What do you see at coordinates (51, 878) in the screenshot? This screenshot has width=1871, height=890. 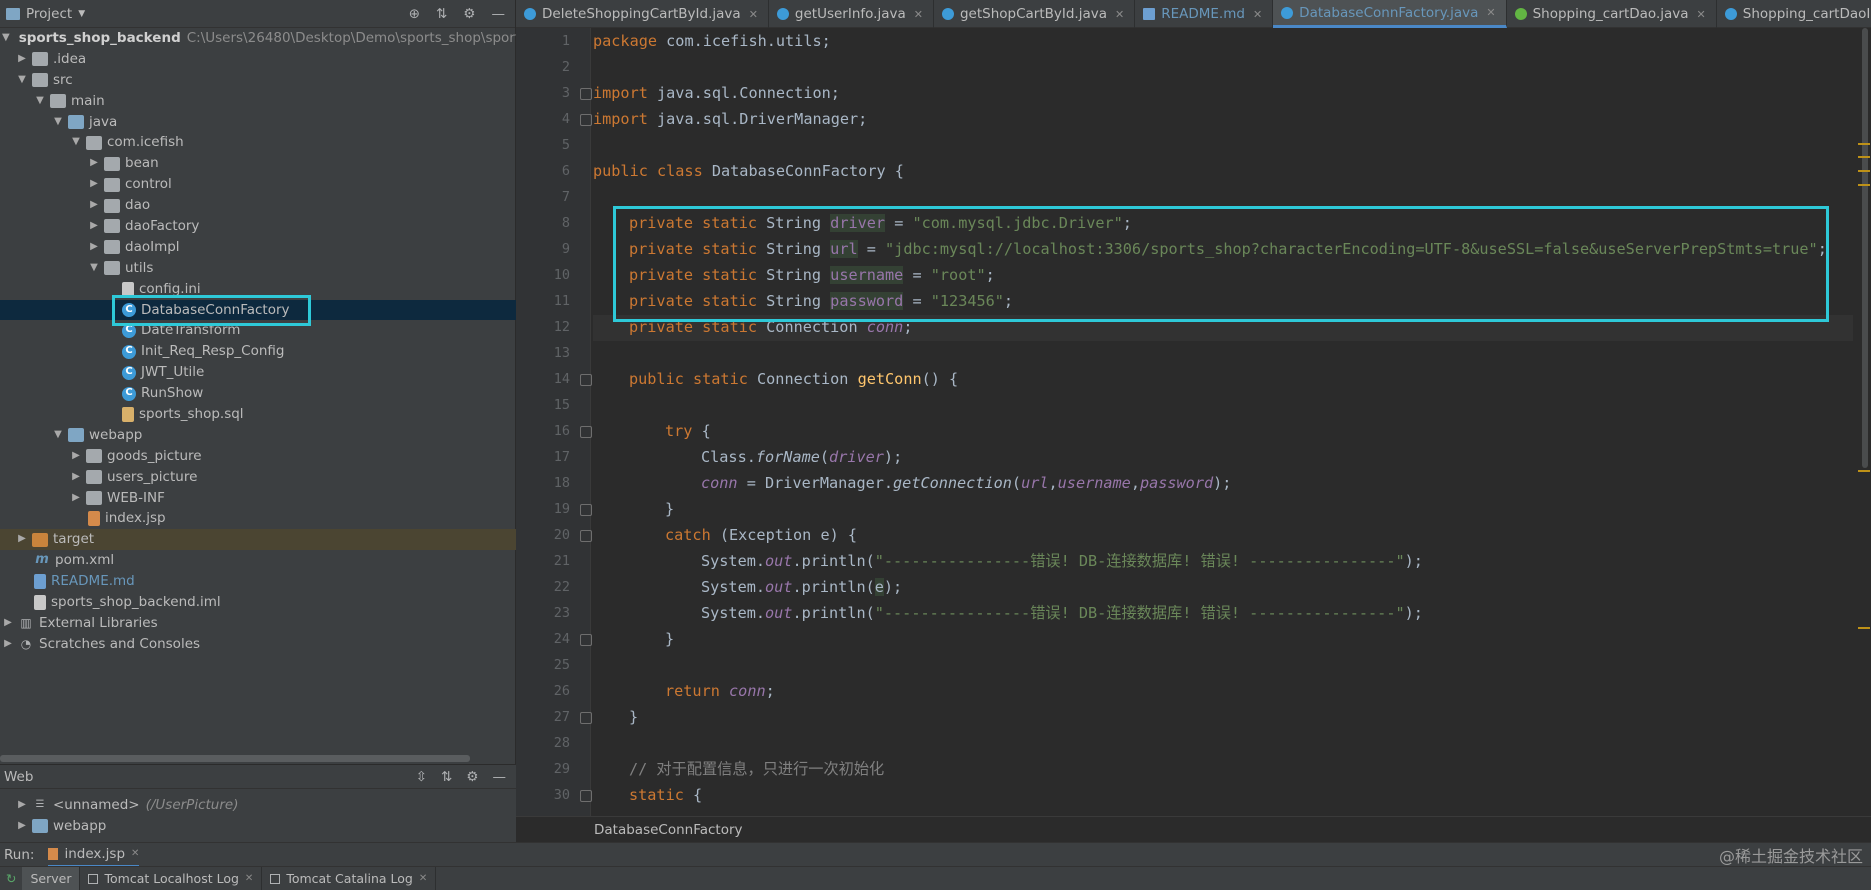 I see `tab-server: Server` at bounding box center [51, 878].